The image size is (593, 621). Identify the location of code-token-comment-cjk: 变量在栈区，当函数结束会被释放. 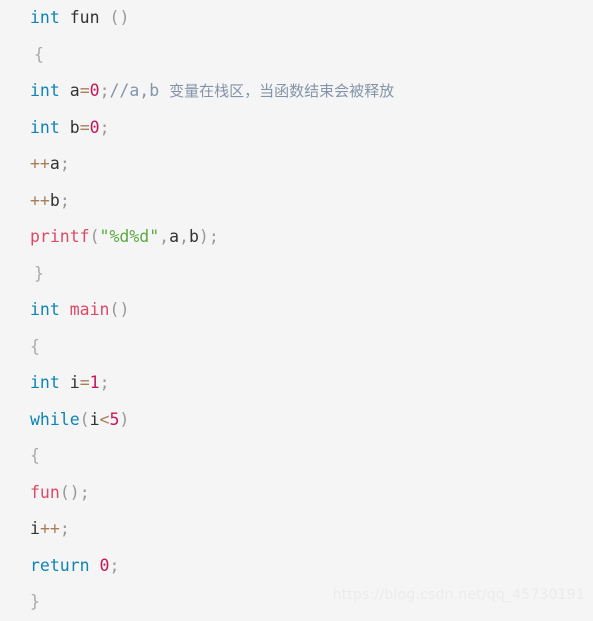
(282, 91).